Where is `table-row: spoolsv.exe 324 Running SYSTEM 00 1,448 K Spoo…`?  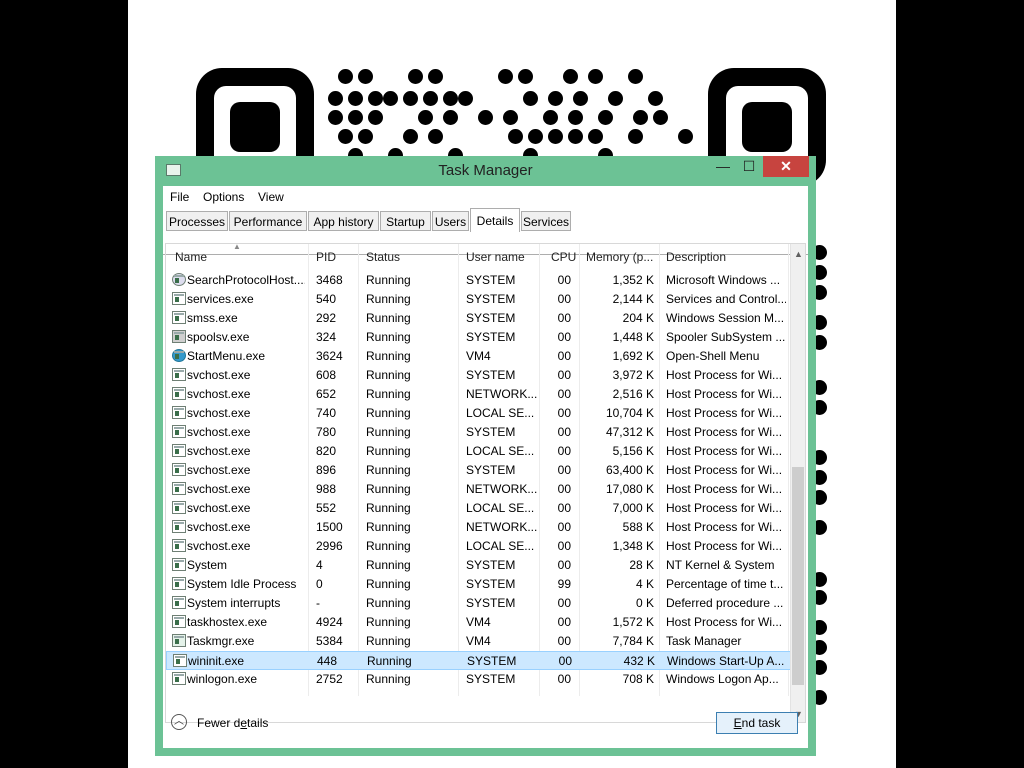
table-row: spoolsv.exe 324 Running SYSTEM 00 1,448 K Spoo… is located at coordinates (479, 337).